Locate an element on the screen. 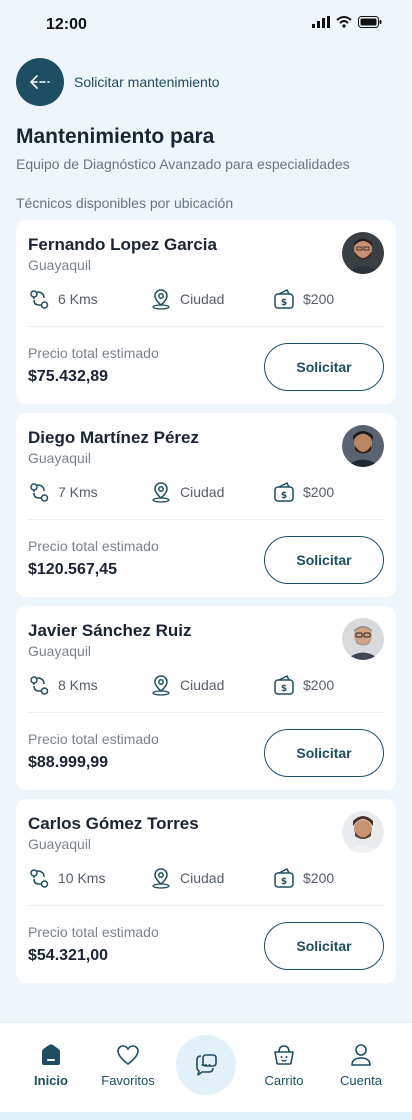 The height and width of the screenshot is (1120, 412). signal-icon is located at coordinates (321, 22).